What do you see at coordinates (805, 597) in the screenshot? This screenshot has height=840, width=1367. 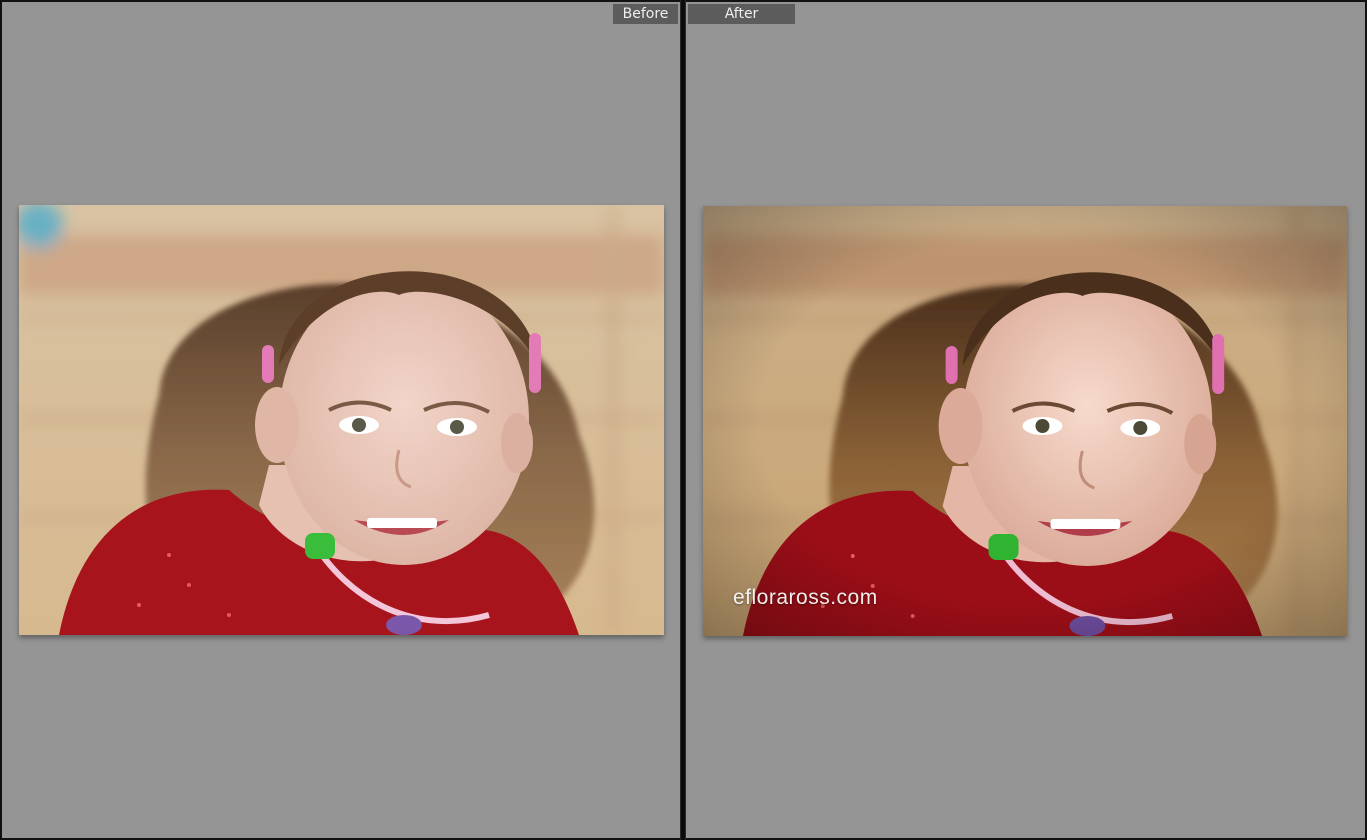 I see `watermark-text: efloraross.com` at bounding box center [805, 597].